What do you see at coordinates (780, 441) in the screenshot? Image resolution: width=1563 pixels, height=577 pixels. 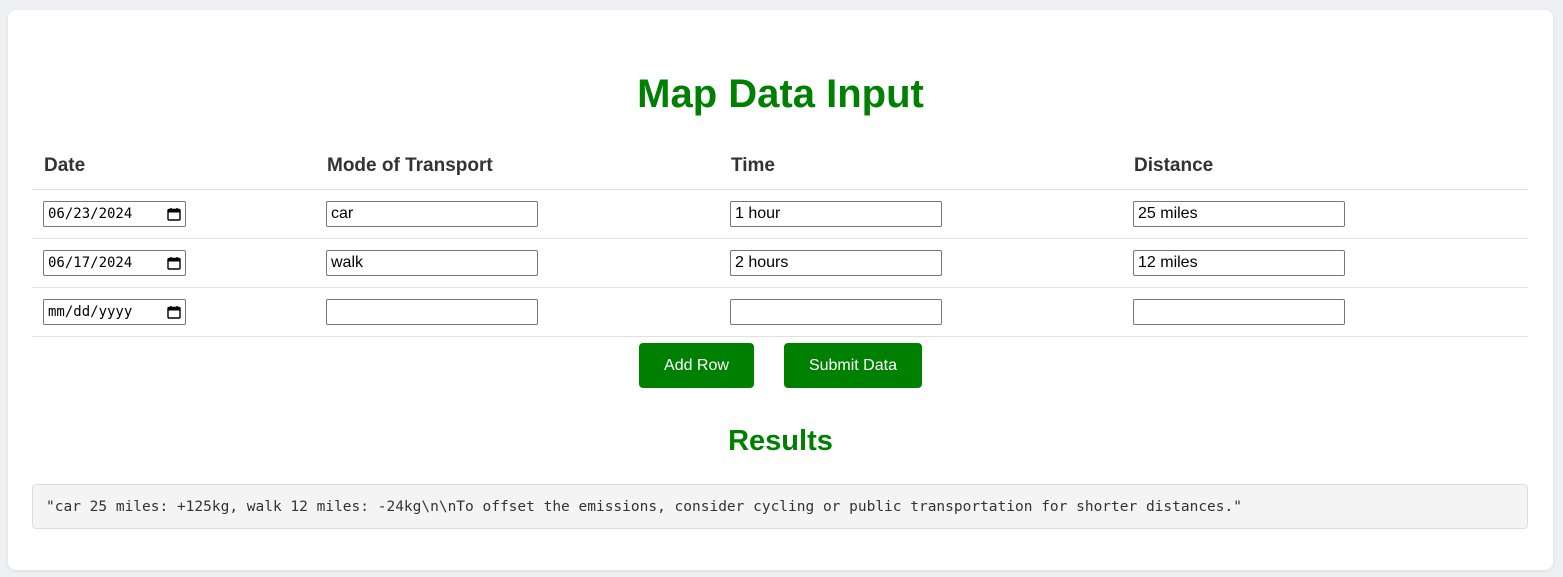 I see `results-title: Results` at bounding box center [780, 441].